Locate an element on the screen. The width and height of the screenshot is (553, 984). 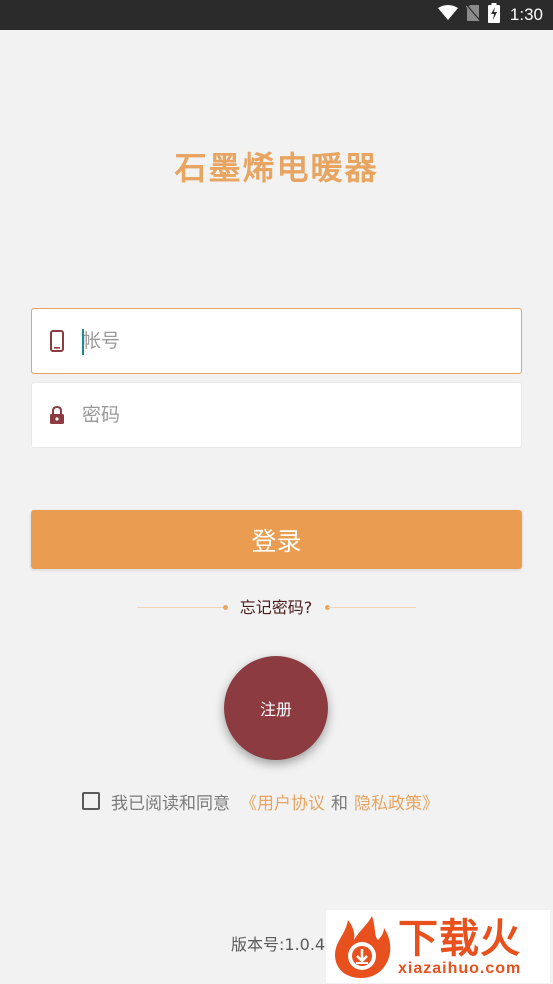
version-label: 版本号:1.0.4 is located at coordinates (278, 944).